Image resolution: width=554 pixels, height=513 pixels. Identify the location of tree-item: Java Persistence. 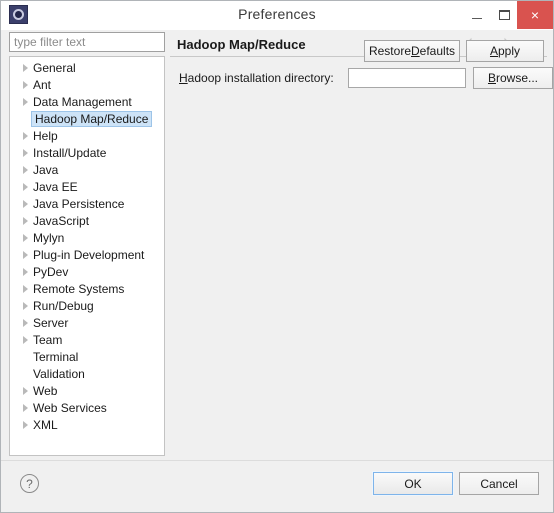
(87, 203).